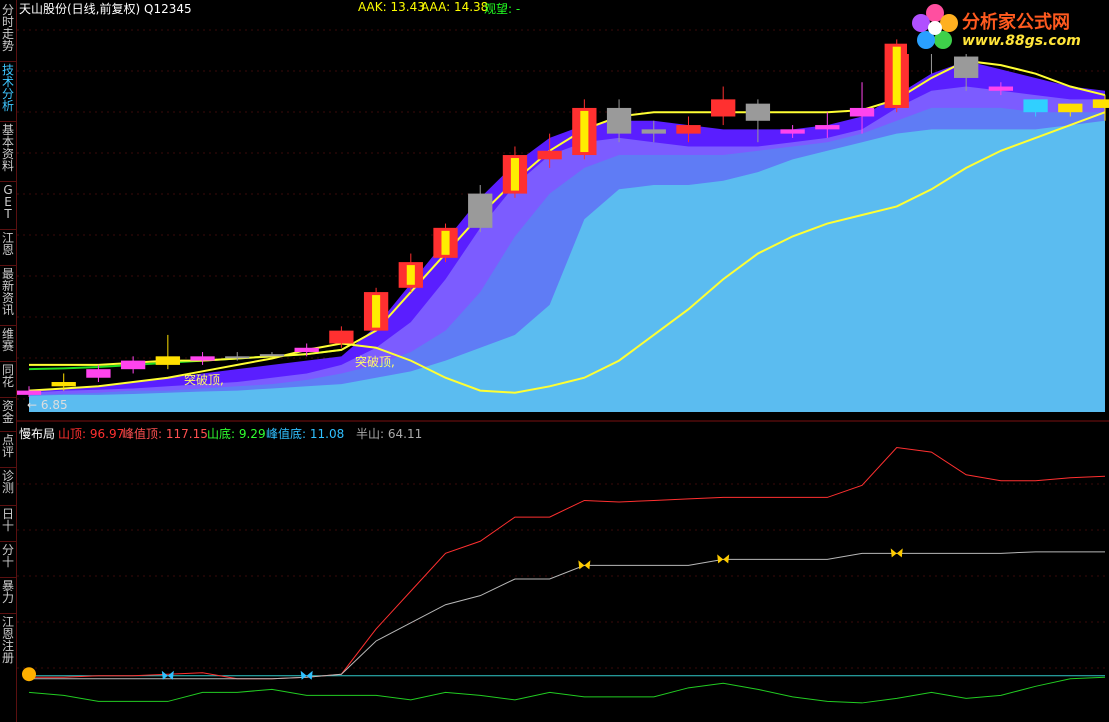  Describe the element at coordinates (8, 244) in the screenshot. I see `side-tab-4: 江 恩` at that location.